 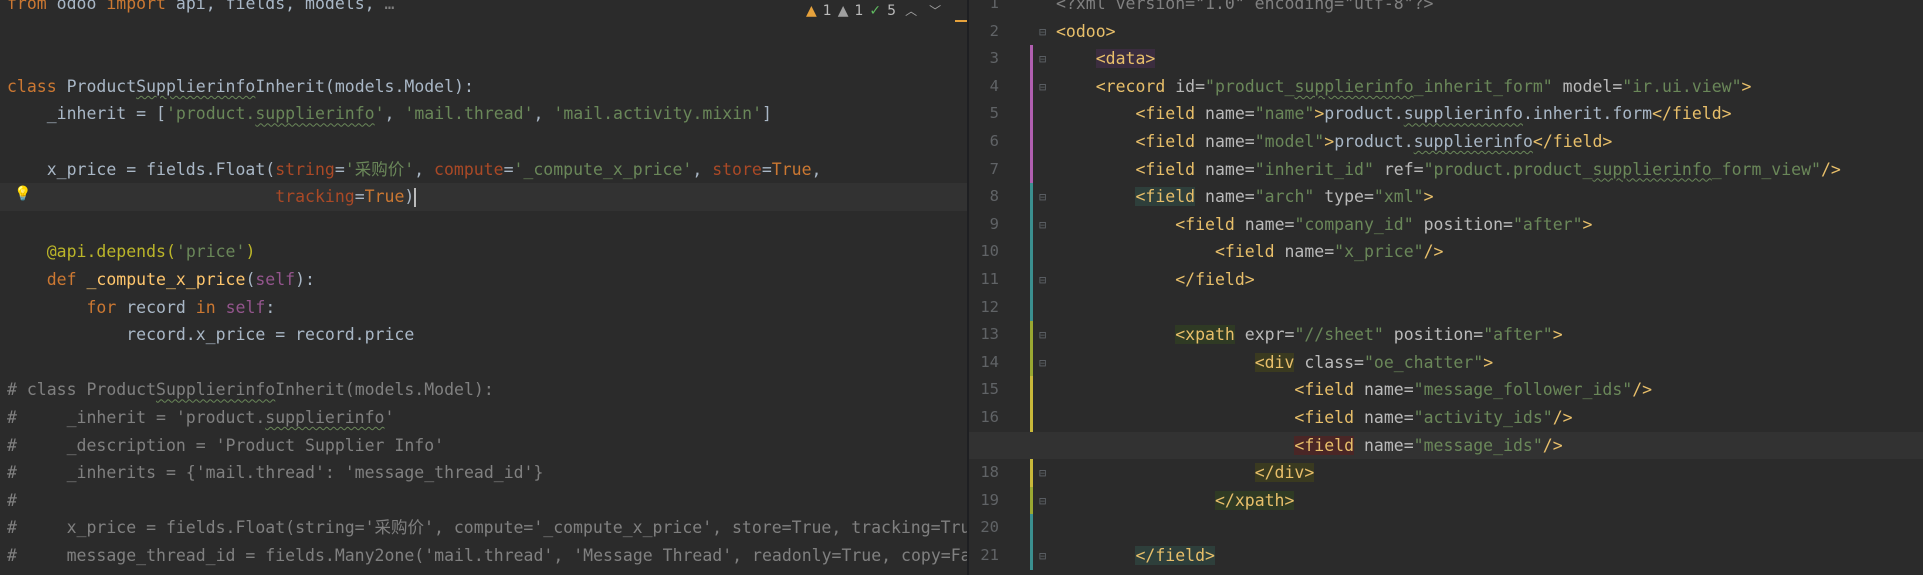 What do you see at coordinates (483, 418) in the screenshot?
I see `code-line: # _inherit = 'product.supplierinfo'` at bounding box center [483, 418].